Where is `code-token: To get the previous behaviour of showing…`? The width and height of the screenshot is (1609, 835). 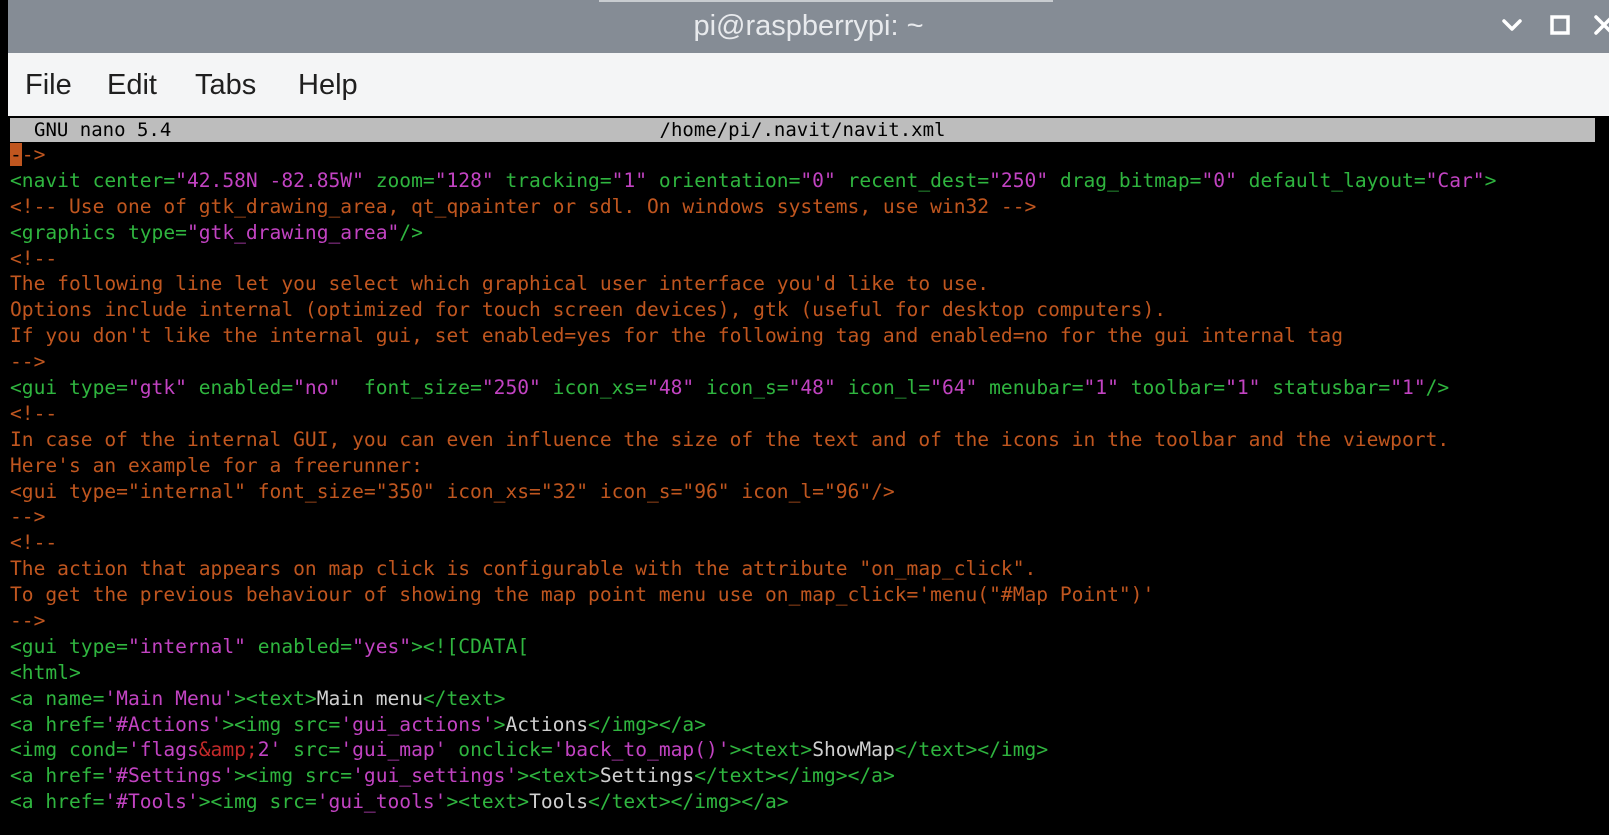
code-token: To get the previous behaviour of showing… is located at coordinates (582, 595).